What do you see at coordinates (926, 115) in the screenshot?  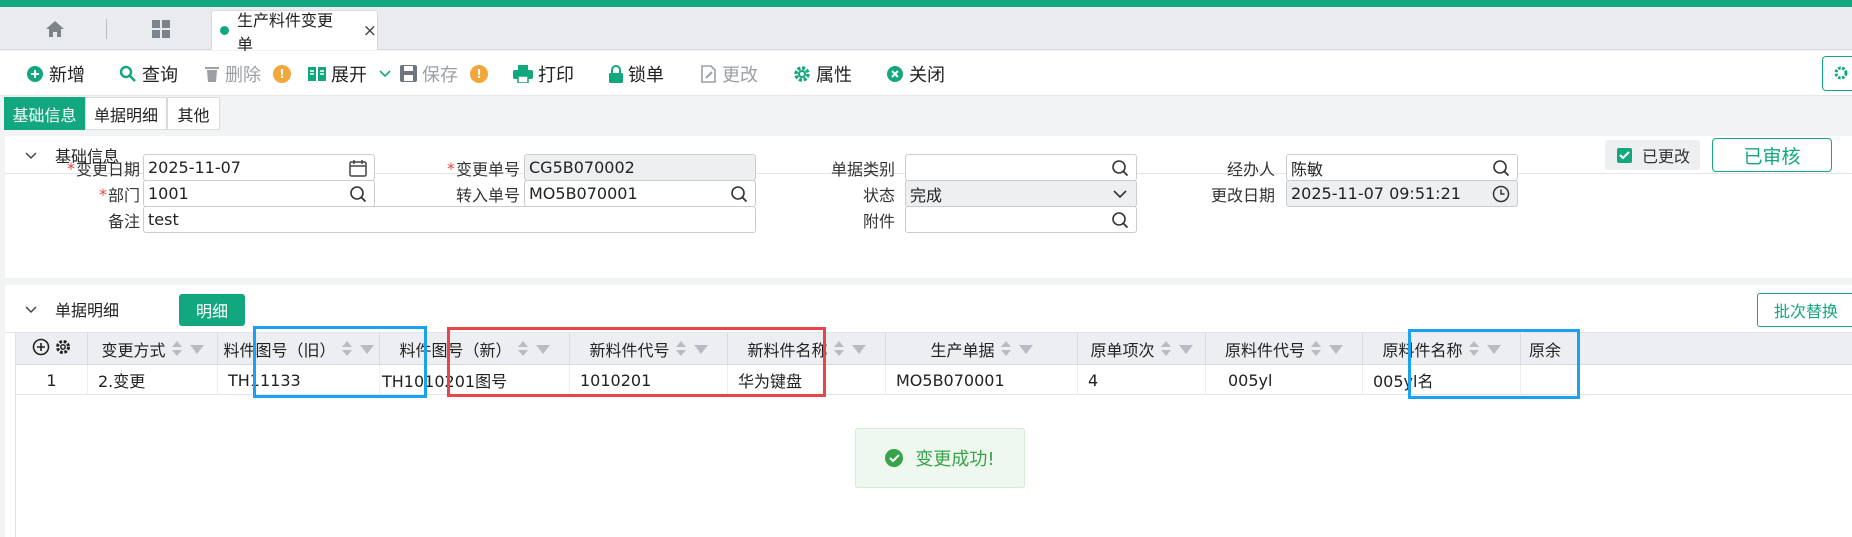 I see `section-tabs: 基础信息 单据明细 其他` at bounding box center [926, 115].